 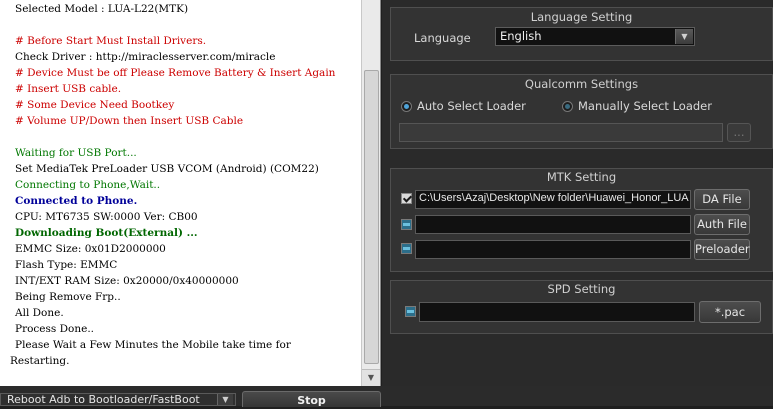 I want to click on mtk-setting-title: MTK Setting, so click(x=581, y=177).